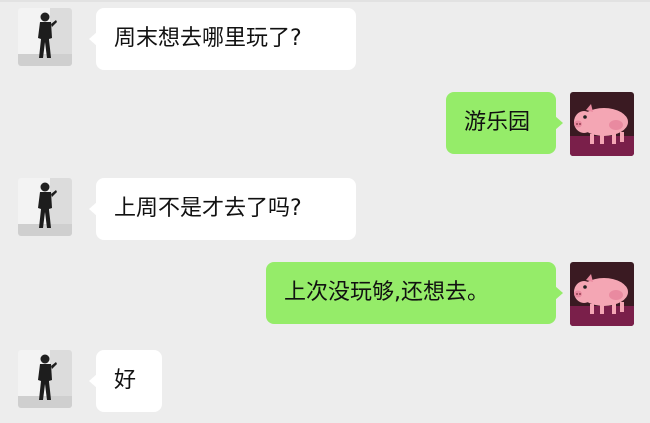  What do you see at coordinates (497, 122) in the screenshot?
I see `message-text: 游乐园` at bounding box center [497, 122].